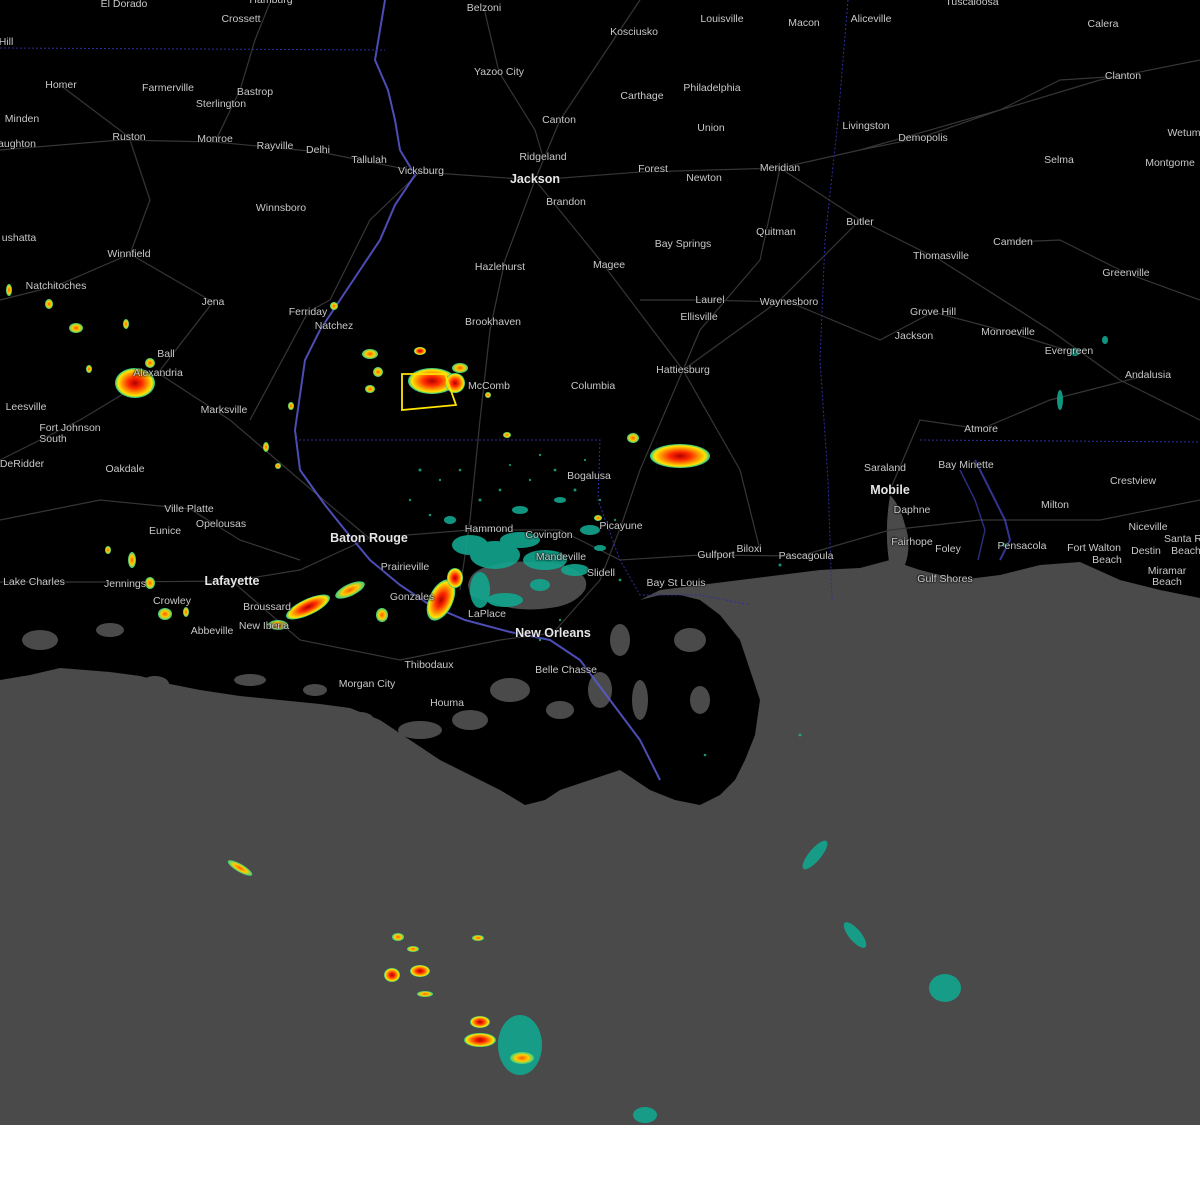 Image resolution: width=1200 pixels, height=1200 pixels. Describe the element at coordinates (193, 49) in the screenshot. I see `ar-la-state-line` at that location.